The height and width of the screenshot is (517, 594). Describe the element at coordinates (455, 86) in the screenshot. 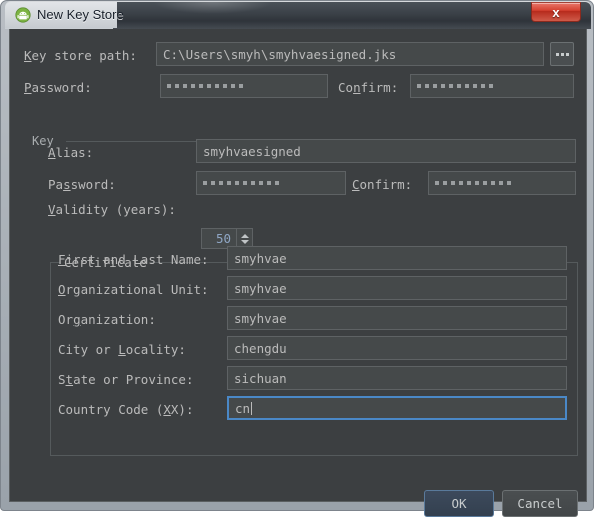

I see `keystore-confirm-dots` at that location.